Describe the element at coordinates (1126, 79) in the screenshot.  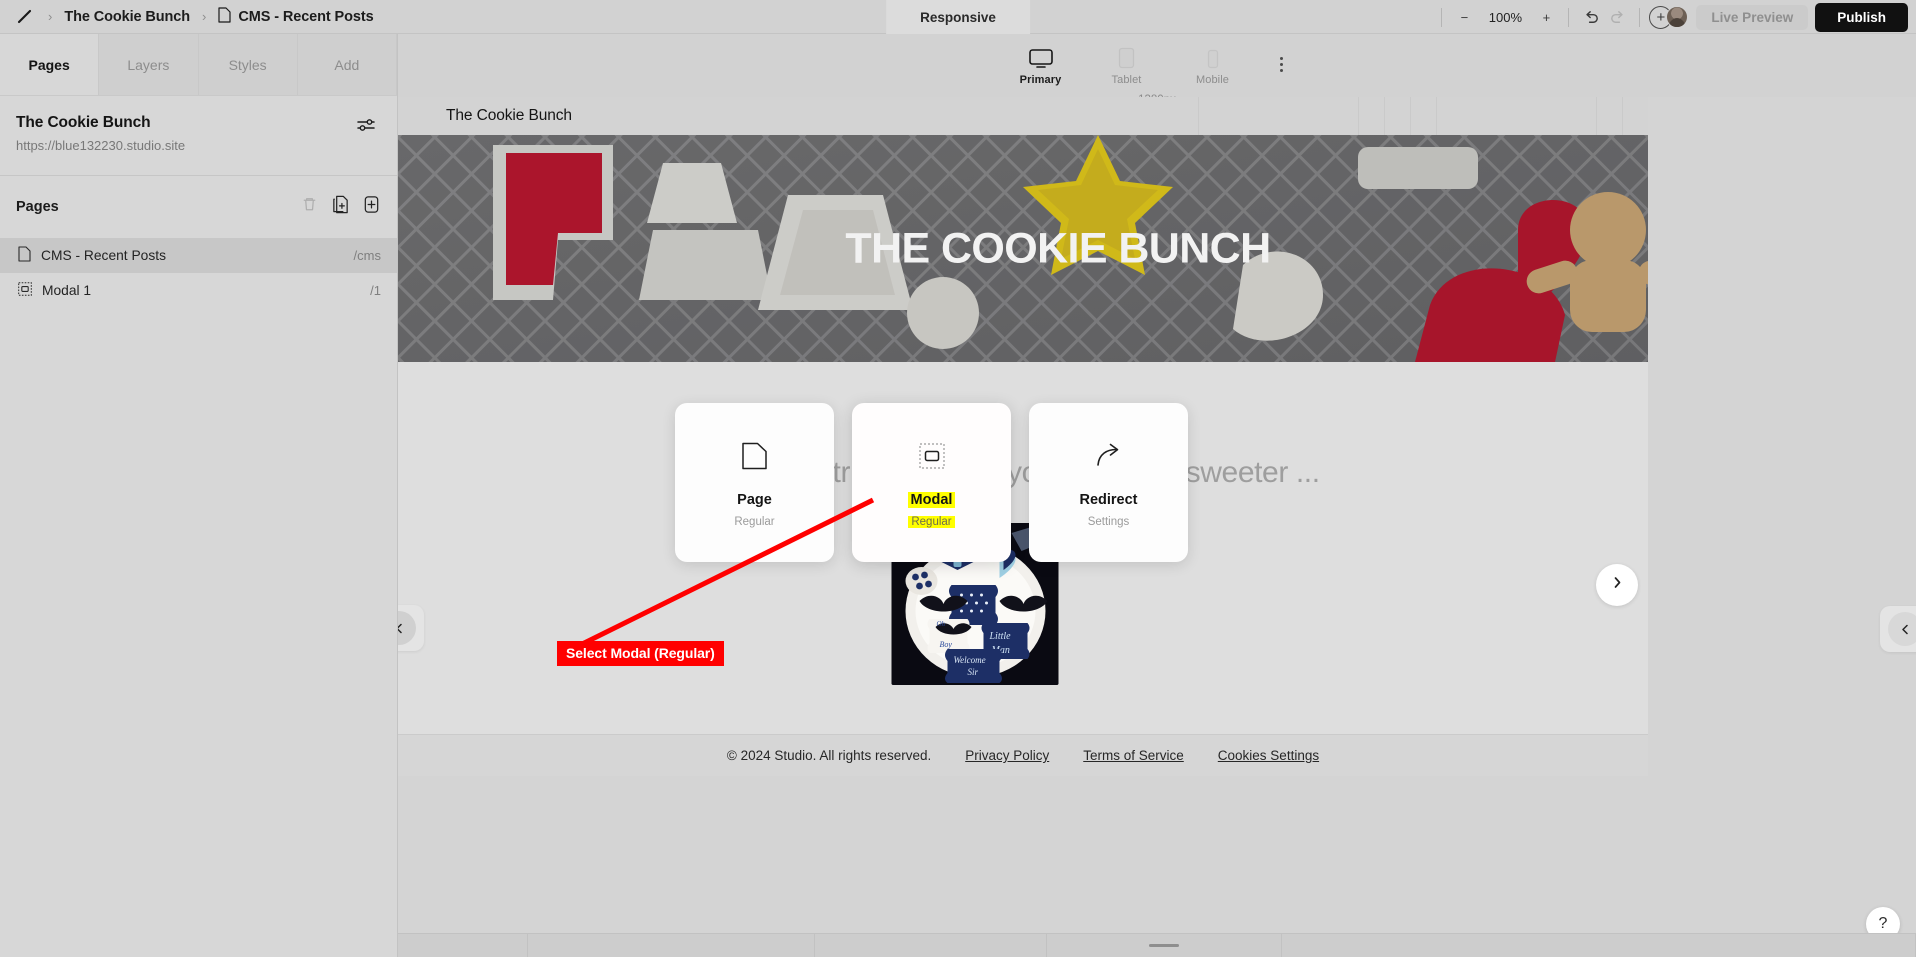
I see `device-tablet-label: Tablet` at that location.